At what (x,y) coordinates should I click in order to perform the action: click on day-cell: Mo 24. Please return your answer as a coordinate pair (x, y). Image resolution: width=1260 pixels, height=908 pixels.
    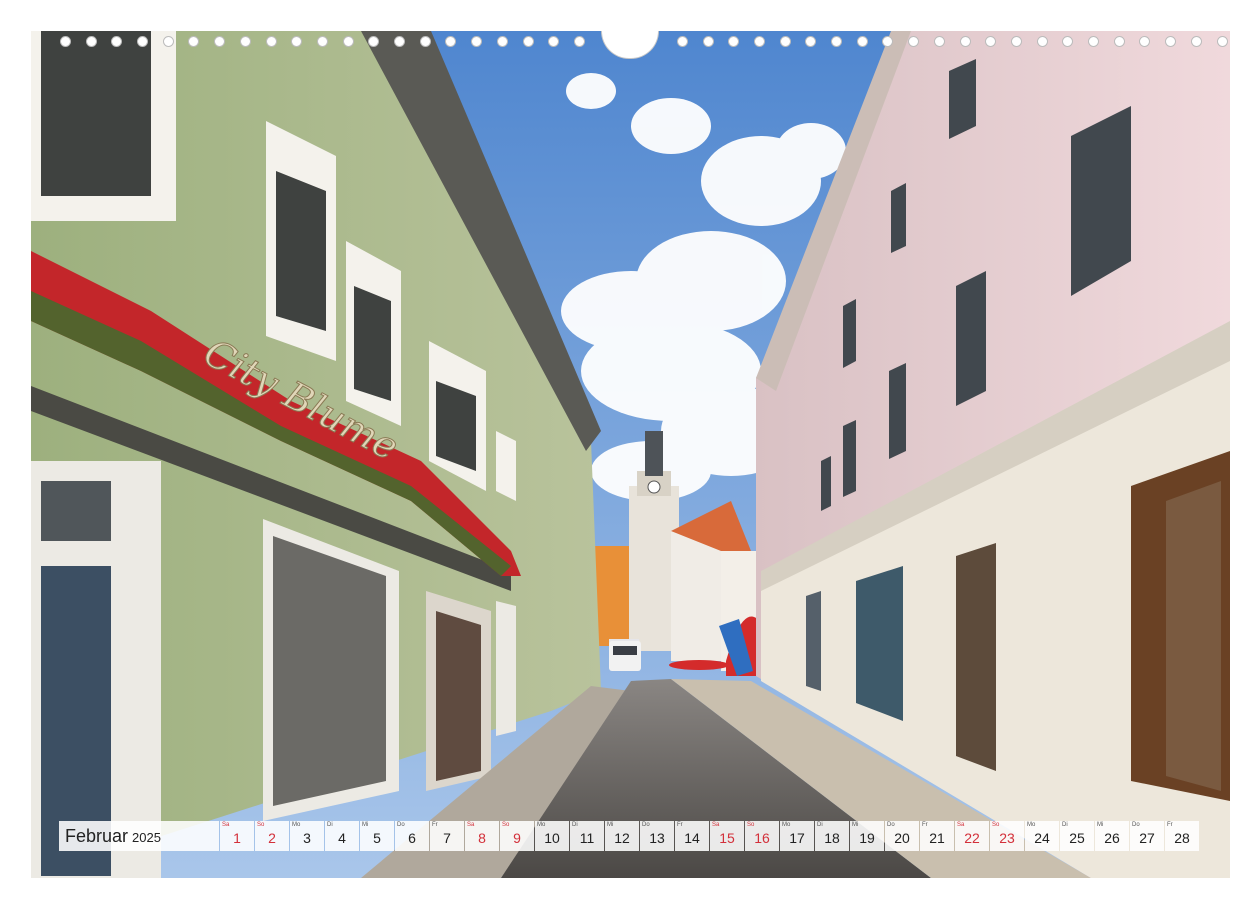
    Looking at the image, I should click on (1042, 836).